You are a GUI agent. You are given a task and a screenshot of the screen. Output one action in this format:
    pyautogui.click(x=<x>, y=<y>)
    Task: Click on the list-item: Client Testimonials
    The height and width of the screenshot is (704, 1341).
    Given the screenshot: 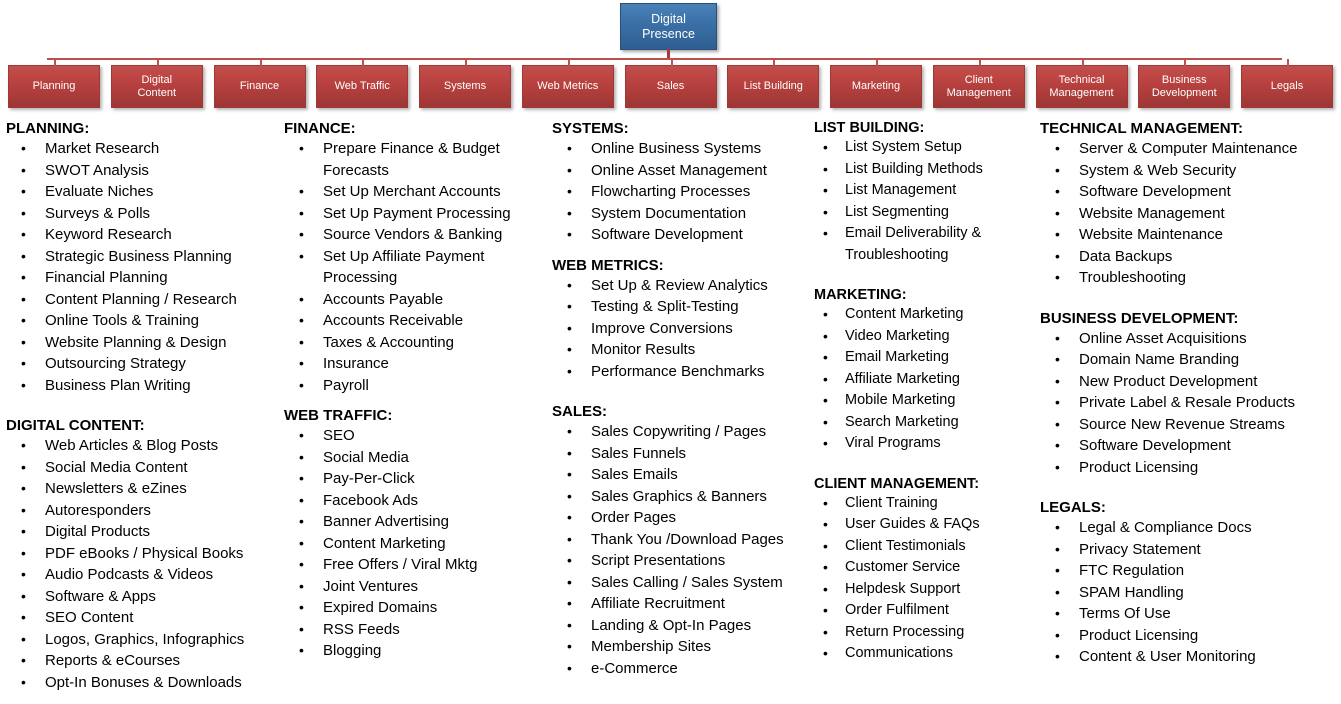 What is the action you would take?
    pyautogui.click(x=927, y=547)
    